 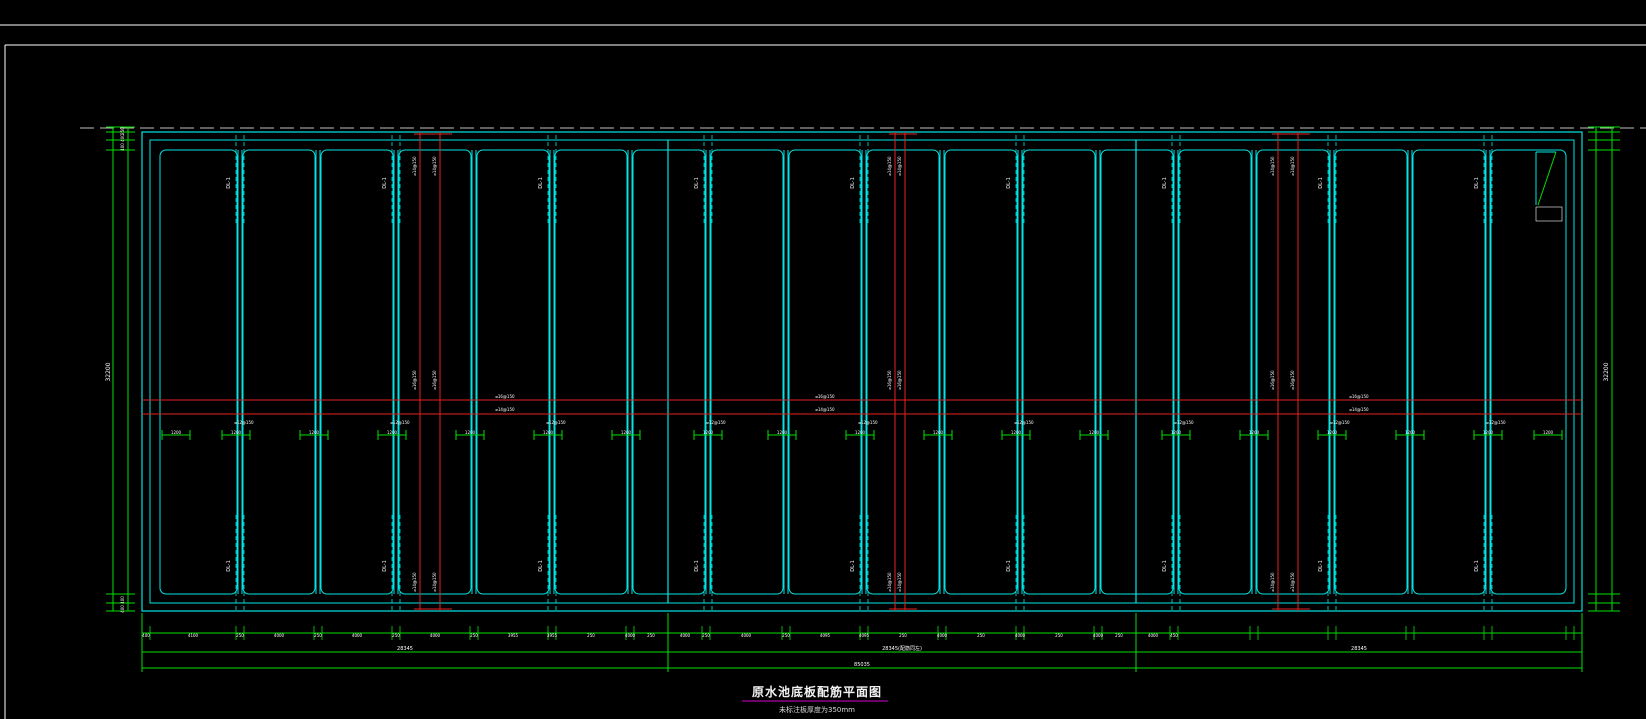 I want to click on dim-right-total: 32200, so click(x=1606, y=371).